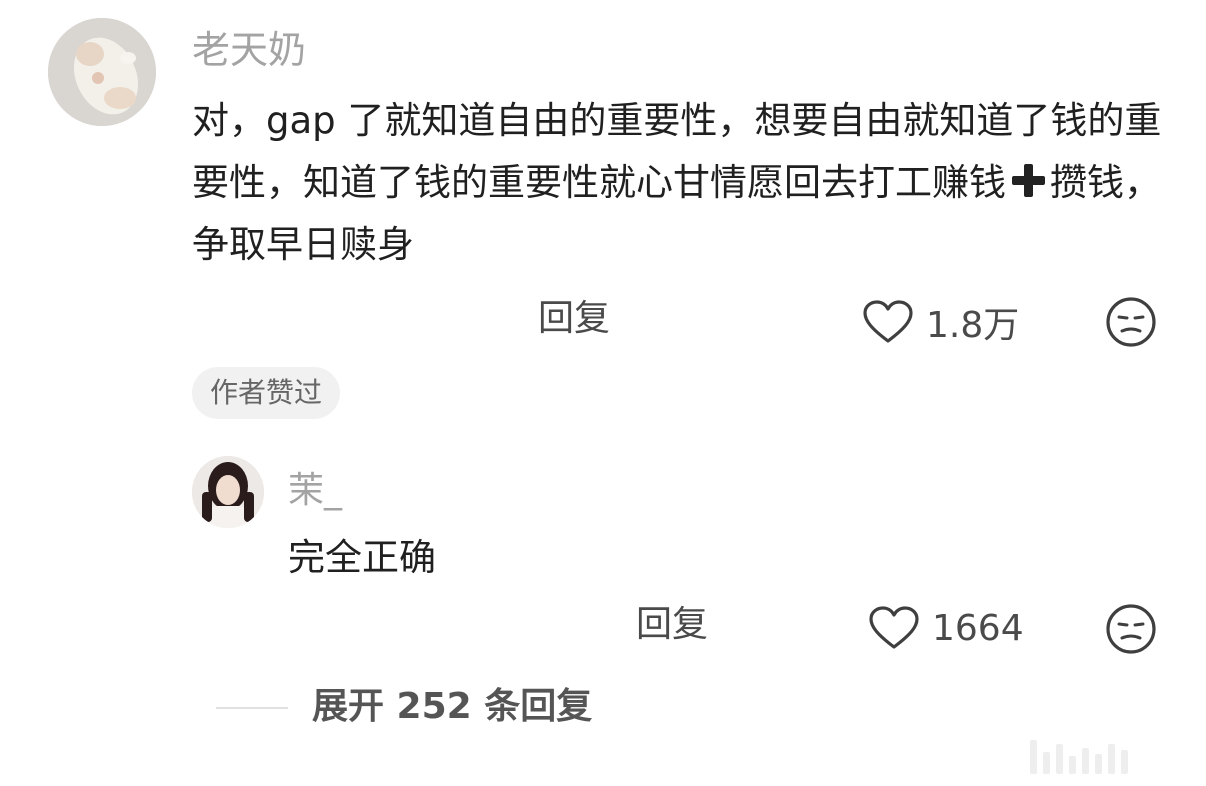 Image resolution: width=1206 pixels, height=786 pixels. What do you see at coordinates (1079, 757) in the screenshot?
I see `watermark-logo` at bounding box center [1079, 757].